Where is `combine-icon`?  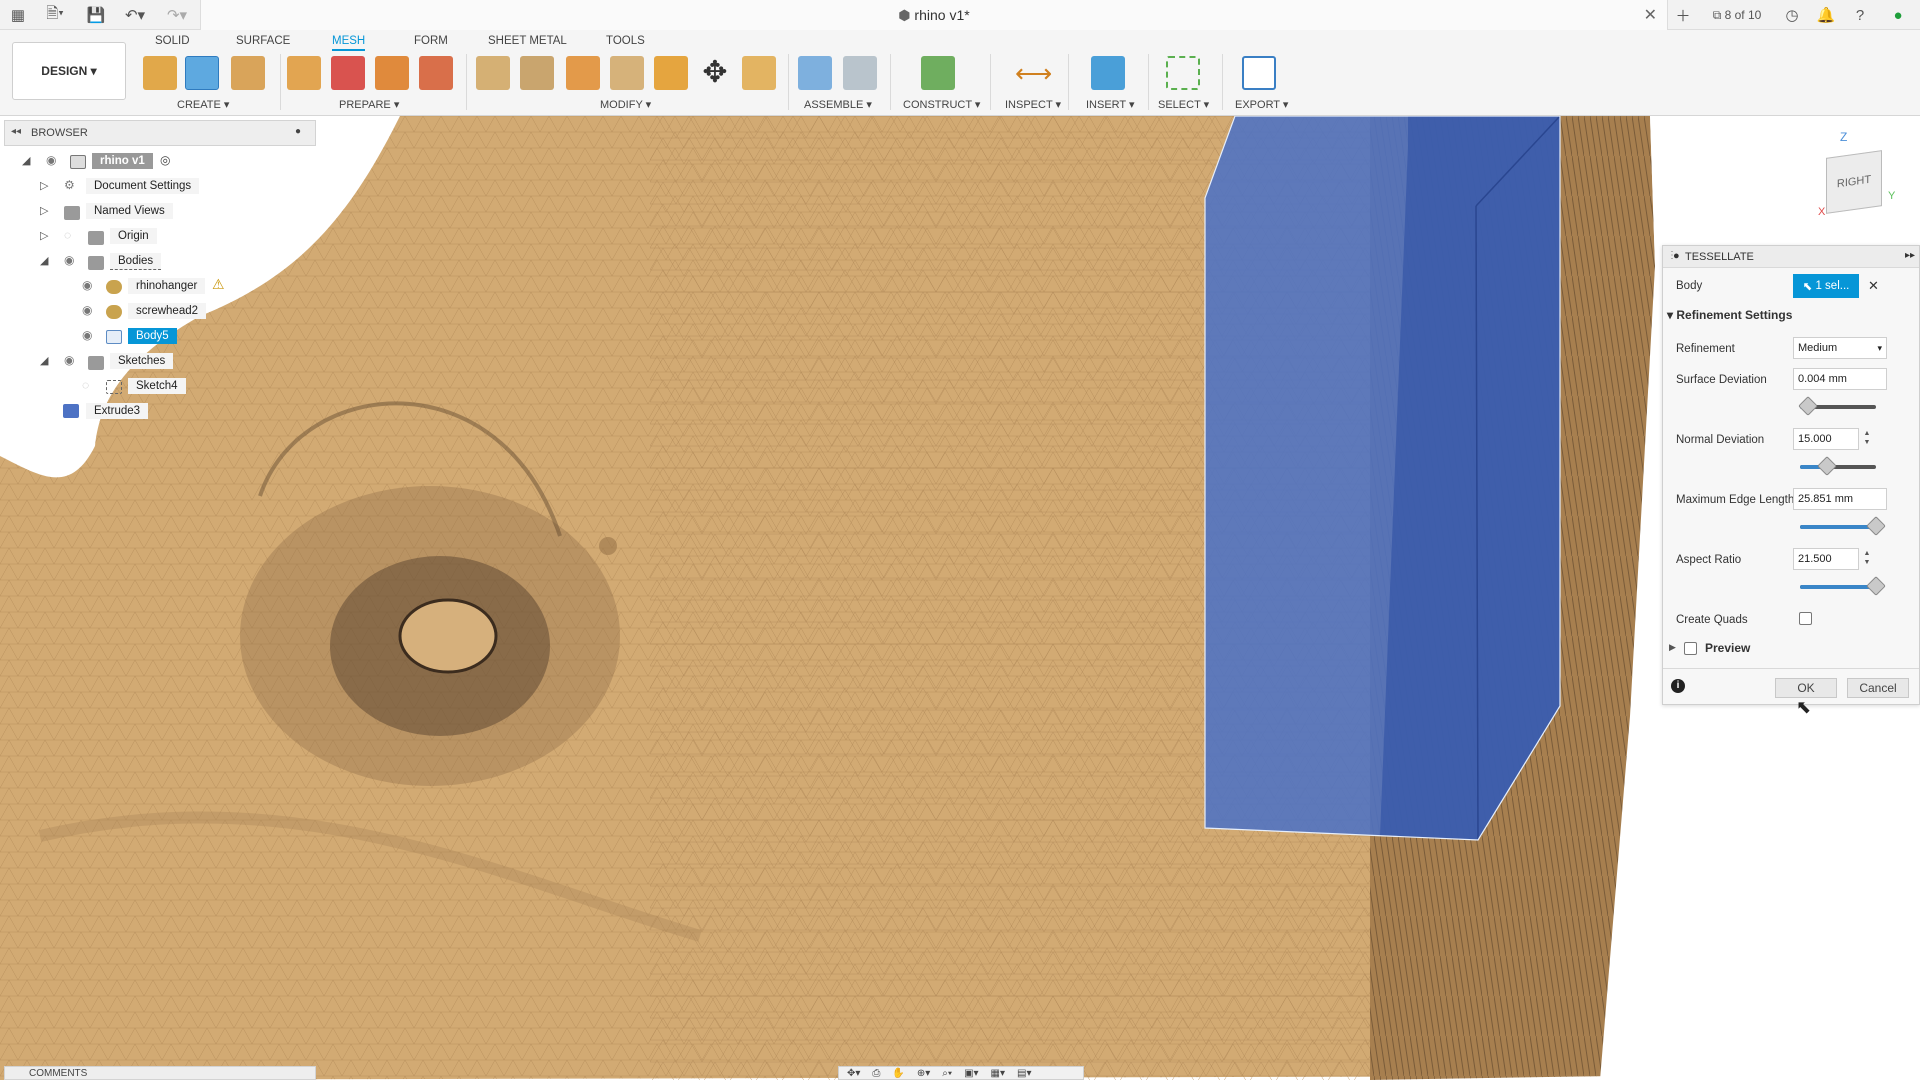
combine-icon is located at coordinates (671, 73).